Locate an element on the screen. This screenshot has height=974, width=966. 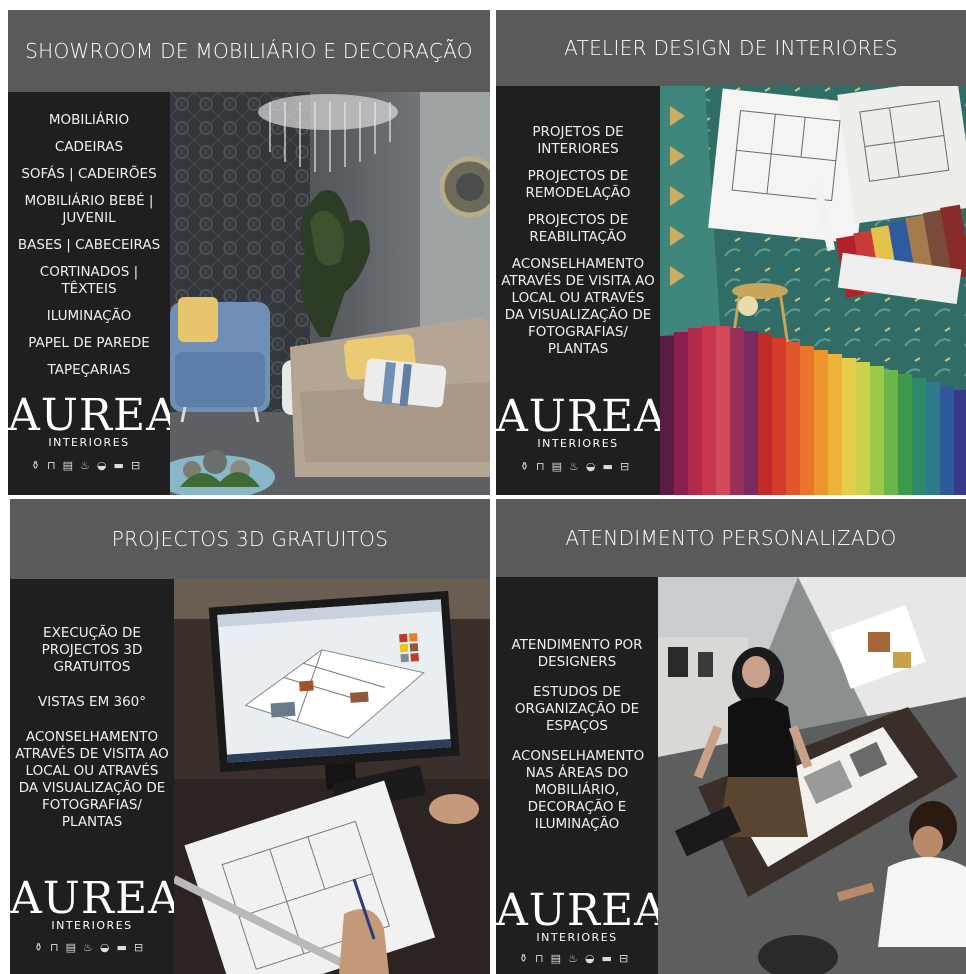
list-item: SOFÁS | CADEIRÕES is located at coordinates (89, 174).